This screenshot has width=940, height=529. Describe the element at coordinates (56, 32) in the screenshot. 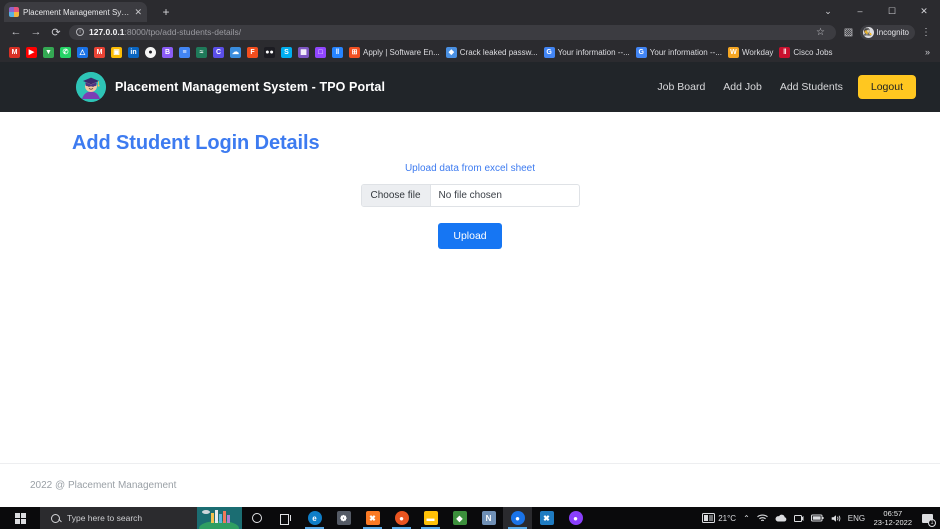

I see `reload-icon: ⟳` at that location.